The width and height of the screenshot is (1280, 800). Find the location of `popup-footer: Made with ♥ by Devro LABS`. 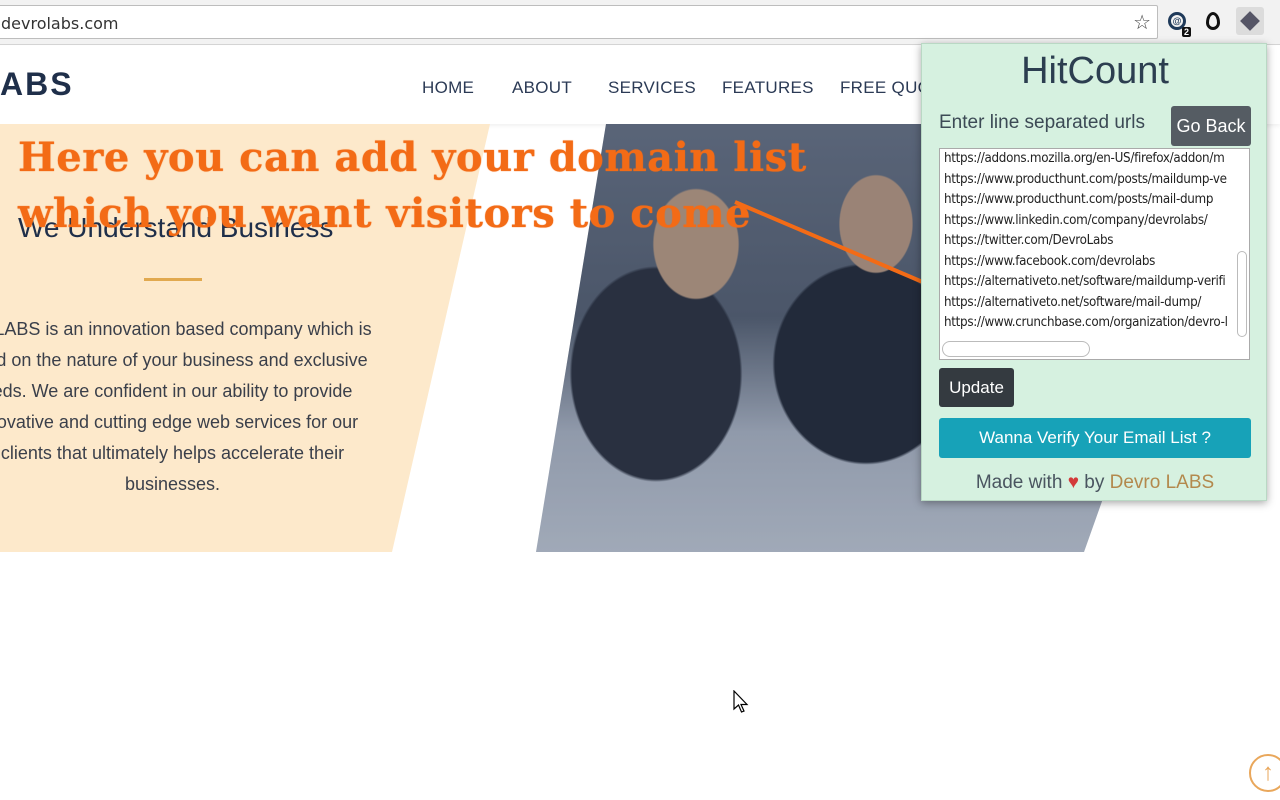

popup-footer: Made with ♥ by Devro LABS is located at coordinates (1095, 483).